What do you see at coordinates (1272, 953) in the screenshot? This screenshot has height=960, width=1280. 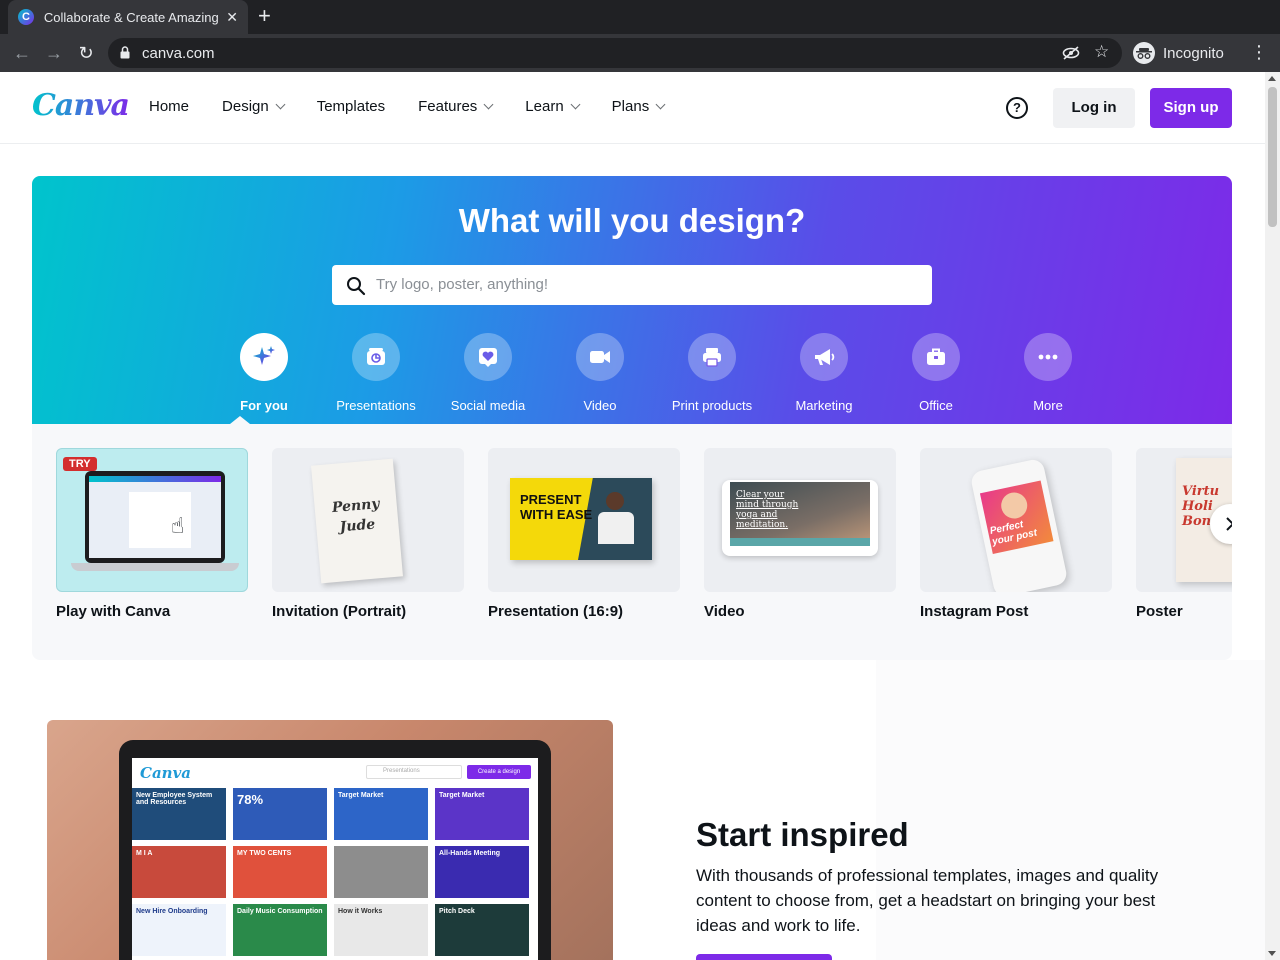 I see `scroll-down-arrow-icon` at bounding box center [1272, 953].